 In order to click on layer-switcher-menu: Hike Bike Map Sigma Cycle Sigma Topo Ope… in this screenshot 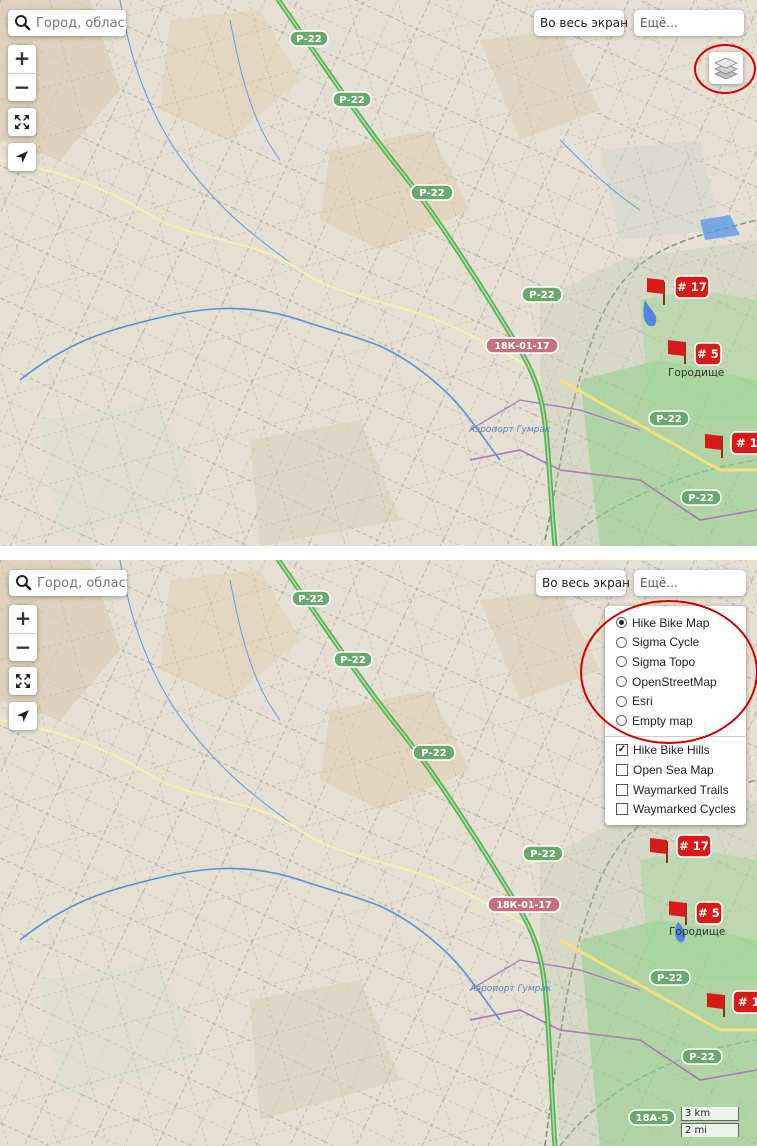, I will do `click(675, 715)`.